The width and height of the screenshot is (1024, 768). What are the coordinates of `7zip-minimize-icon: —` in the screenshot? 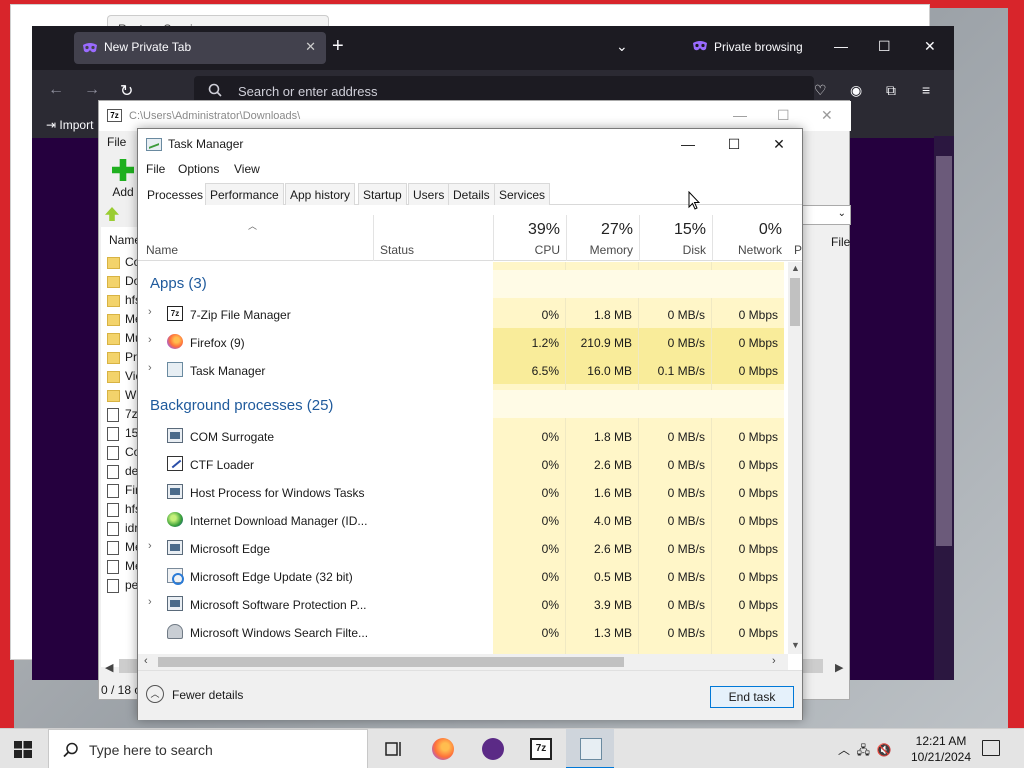 It's located at (740, 115).